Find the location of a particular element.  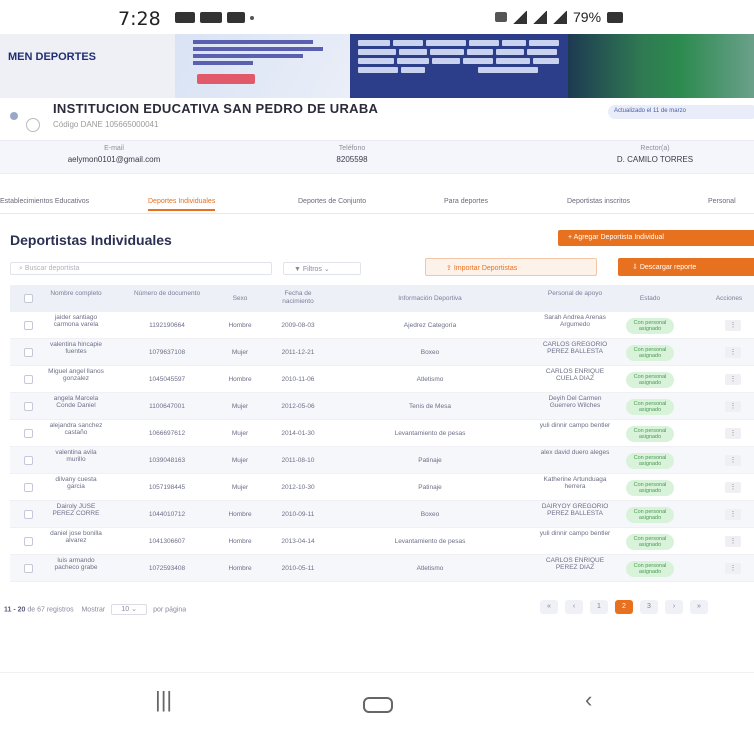

cell-document: 1057198445 is located at coordinates (167, 487).